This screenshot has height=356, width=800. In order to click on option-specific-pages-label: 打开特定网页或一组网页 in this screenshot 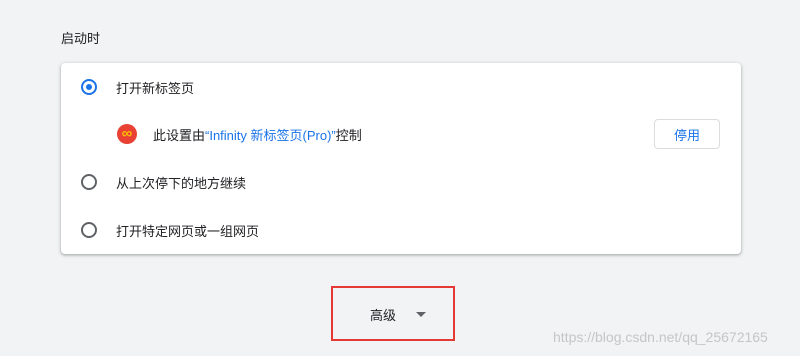, I will do `click(188, 231)`.